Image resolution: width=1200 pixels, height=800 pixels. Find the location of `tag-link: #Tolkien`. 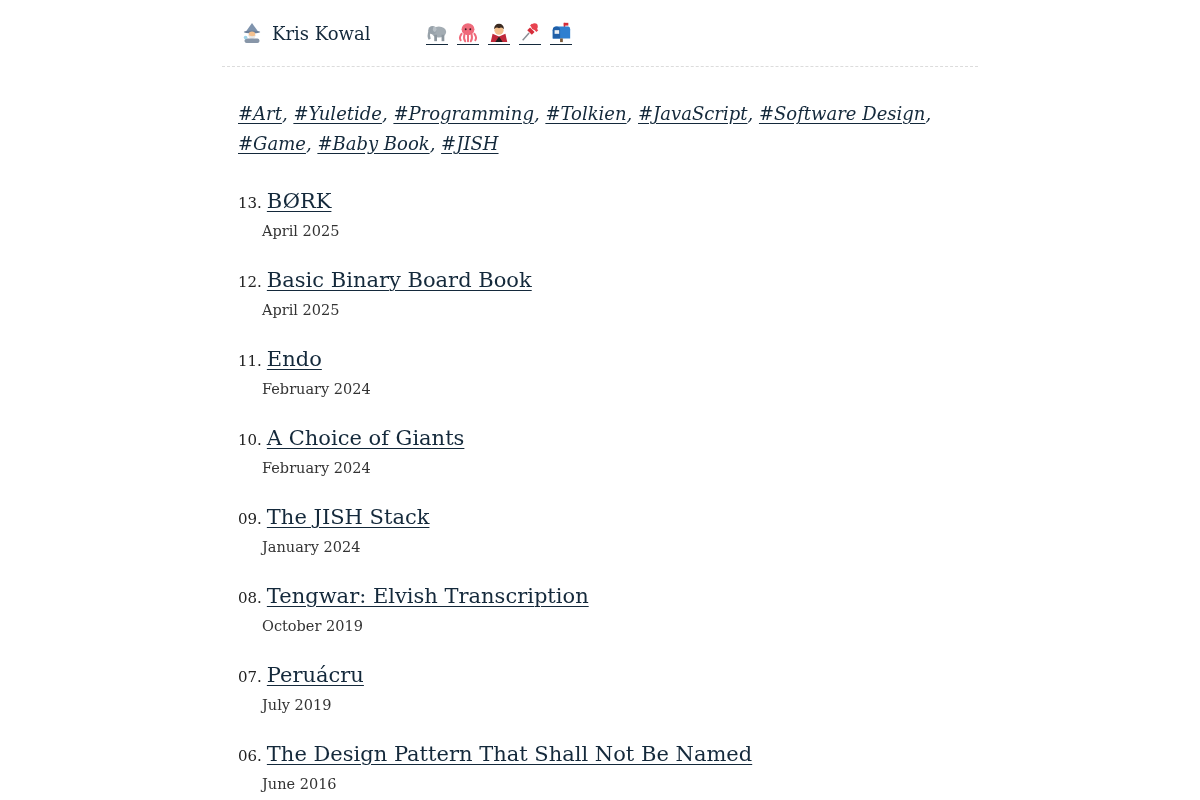

tag-link: #Tolkien is located at coordinates (586, 113).